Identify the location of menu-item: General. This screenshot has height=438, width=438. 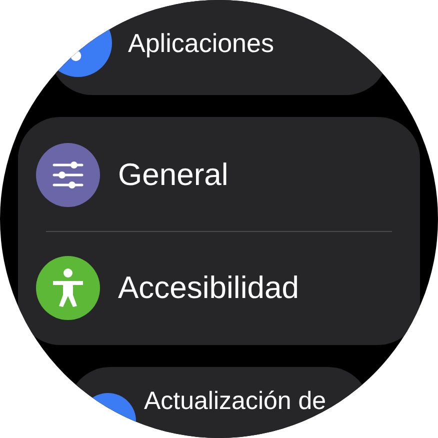
(173, 174).